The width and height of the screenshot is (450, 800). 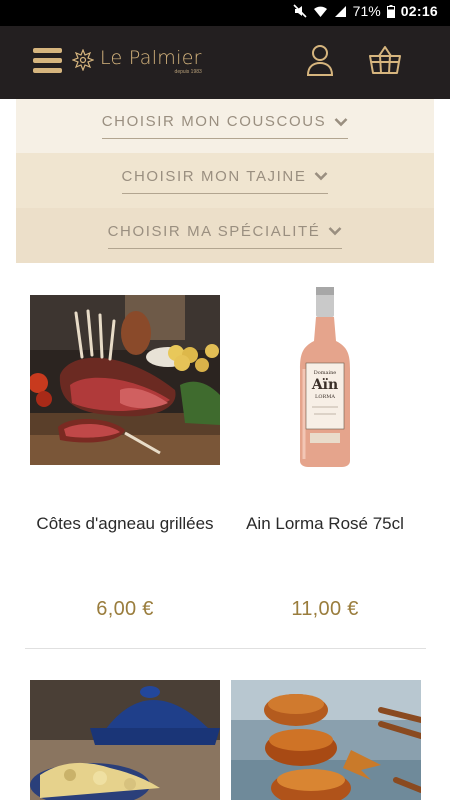 I want to click on status-bar: 71% 02:16, so click(x=225, y=13).